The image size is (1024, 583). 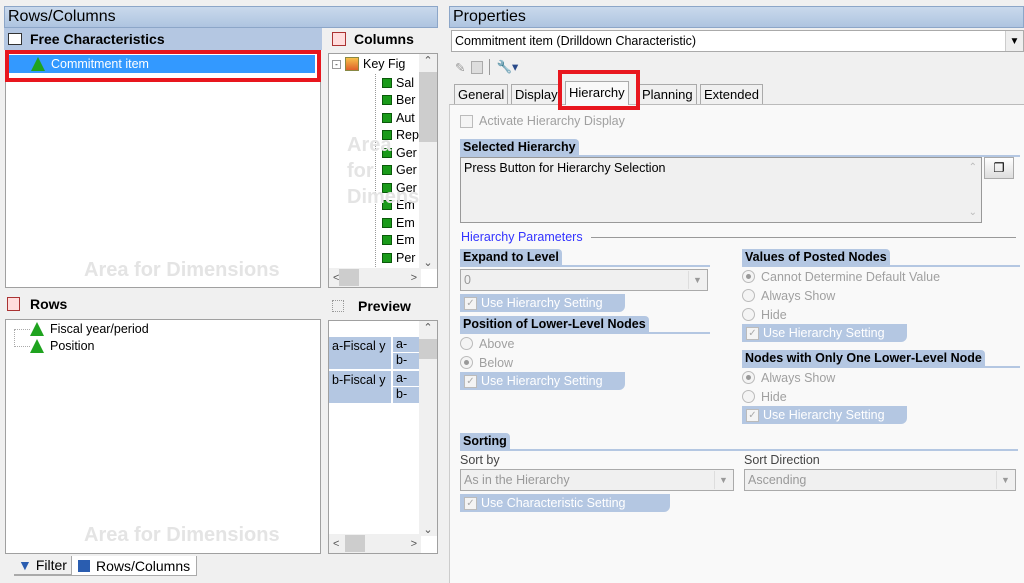 I want to click on radio-below: Below, so click(x=585, y=362).